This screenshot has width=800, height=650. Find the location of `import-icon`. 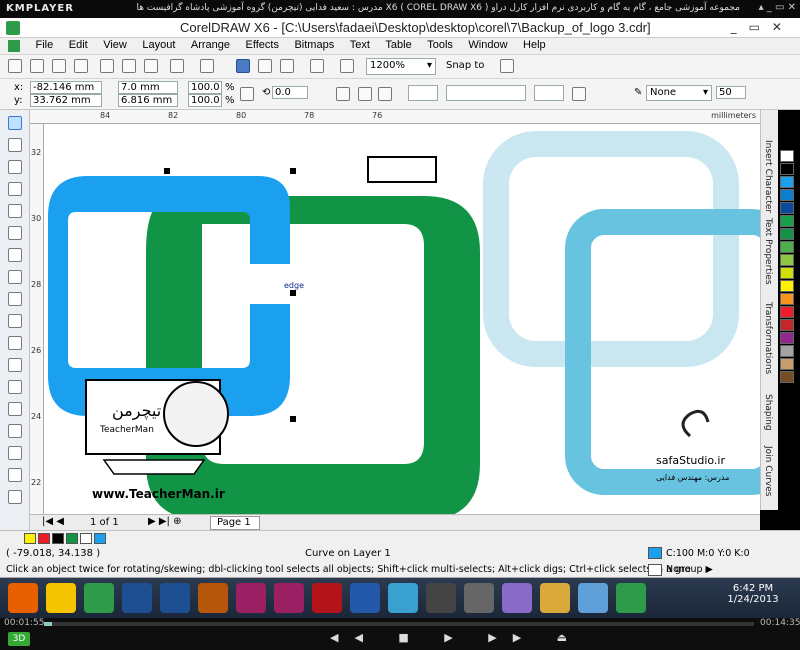

import-icon is located at coordinates (265, 66).